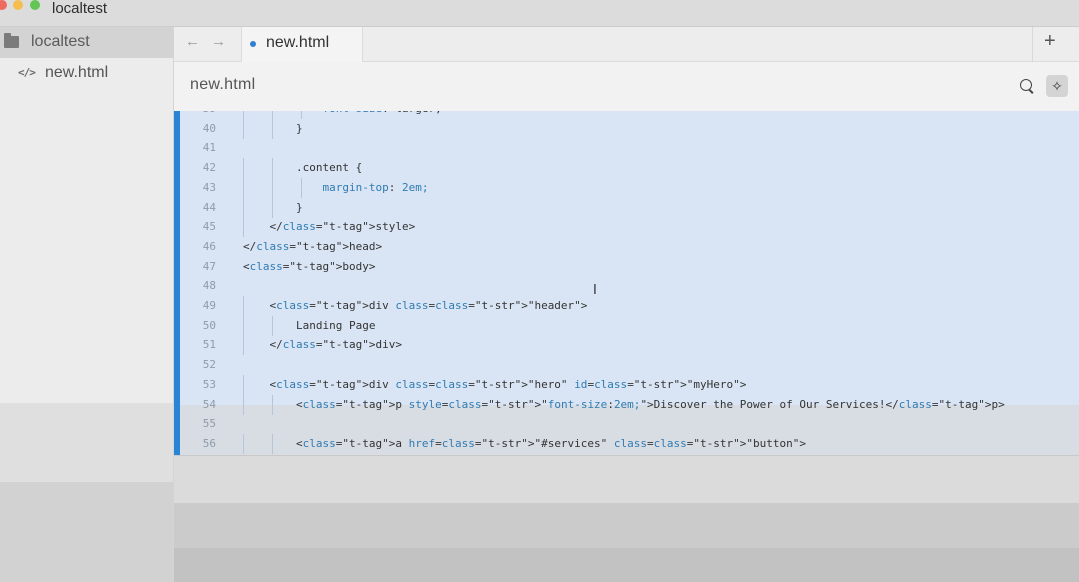 This screenshot has height=582, width=1079. What do you see at coordinates (629, 148) in the screenshot?
I see `code-line: 41` at bounding box center [629, 148].